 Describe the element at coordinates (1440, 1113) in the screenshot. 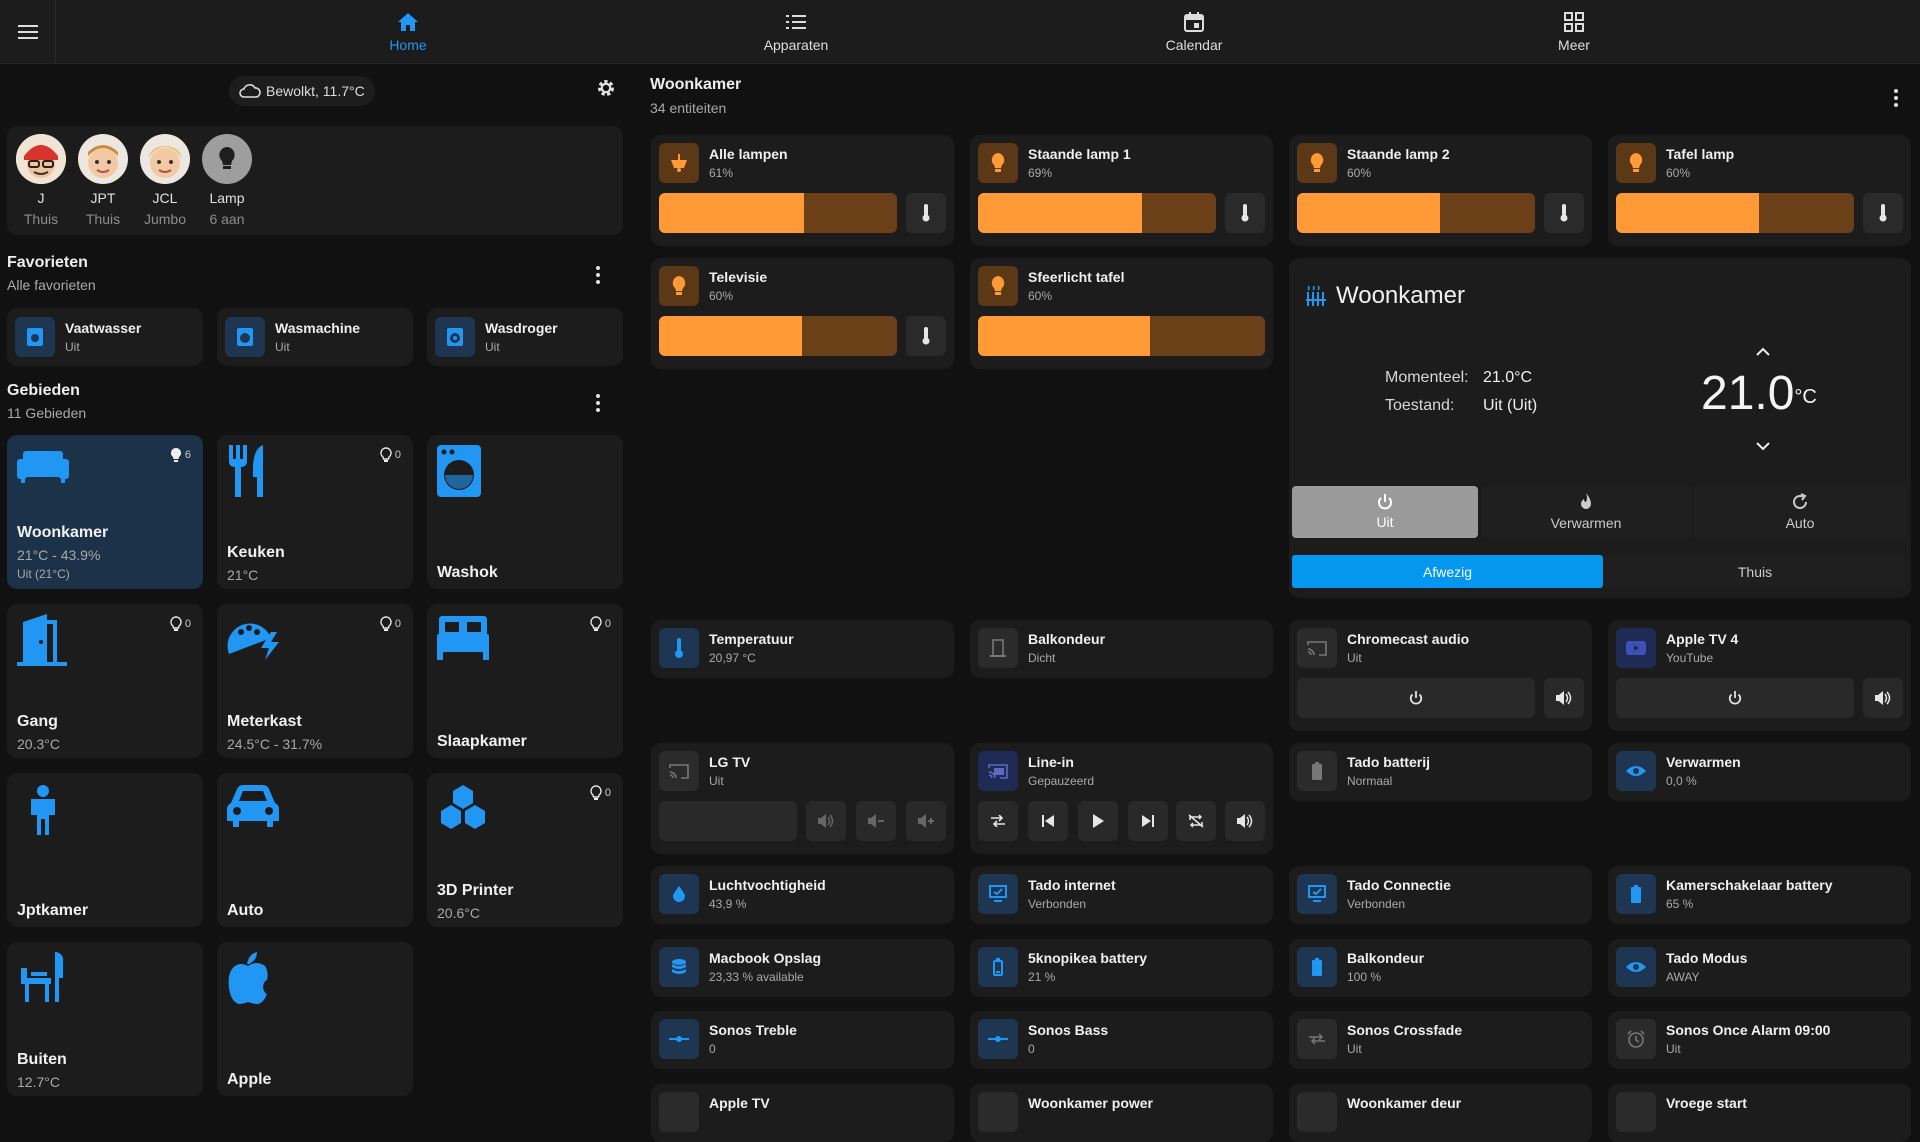

I see `entity-woonkamer-deur: Woonkamer deur` at that location.